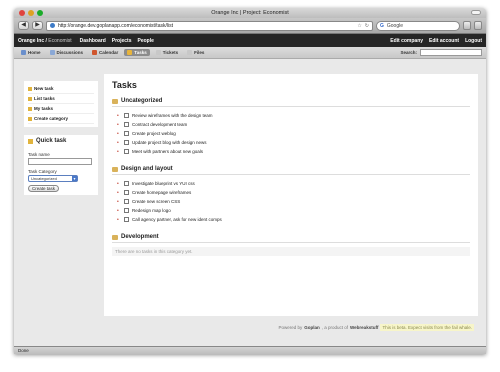  Describe the element at coordinates (293, 210) in the screenshot. I see `task-item: • Redesign map logo` at that location.